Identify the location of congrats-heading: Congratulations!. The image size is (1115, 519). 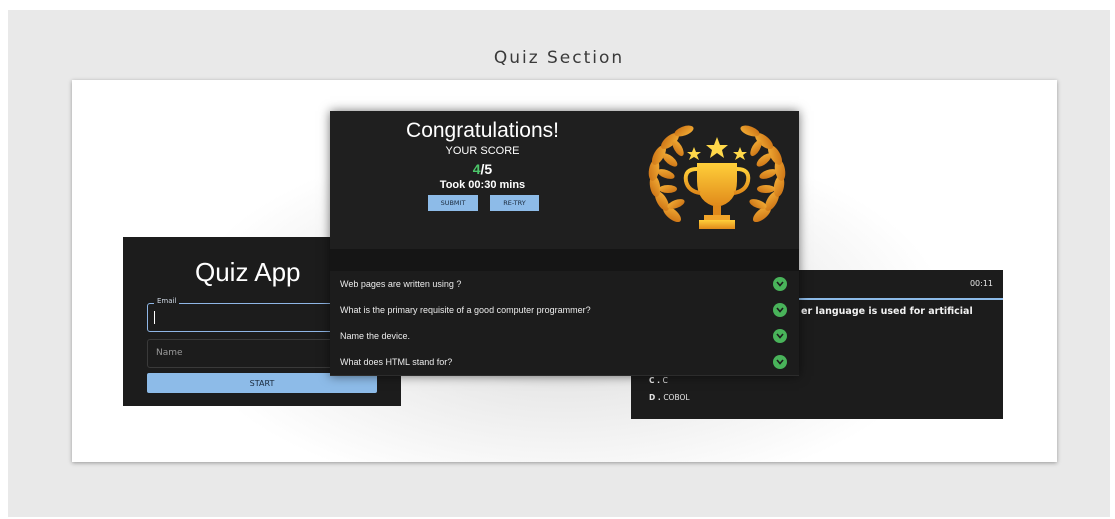
(482, 130).